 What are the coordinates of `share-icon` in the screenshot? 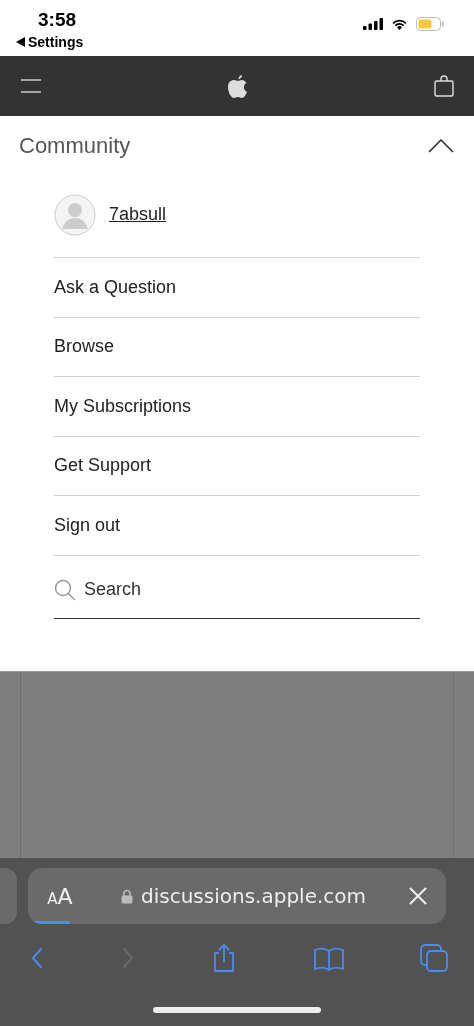 It's located at (224, 958).